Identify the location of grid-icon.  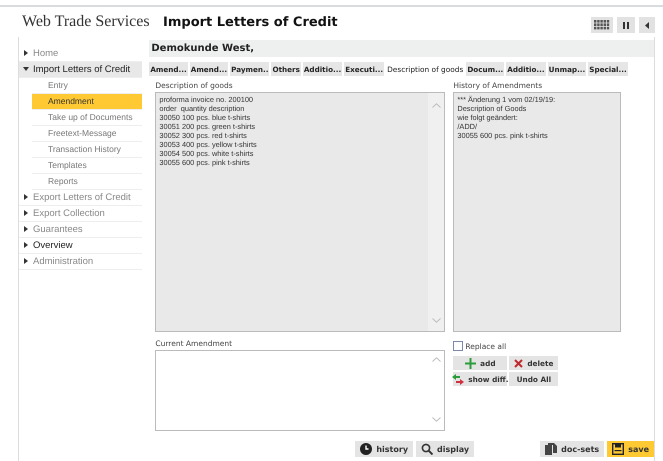
(602, 25).